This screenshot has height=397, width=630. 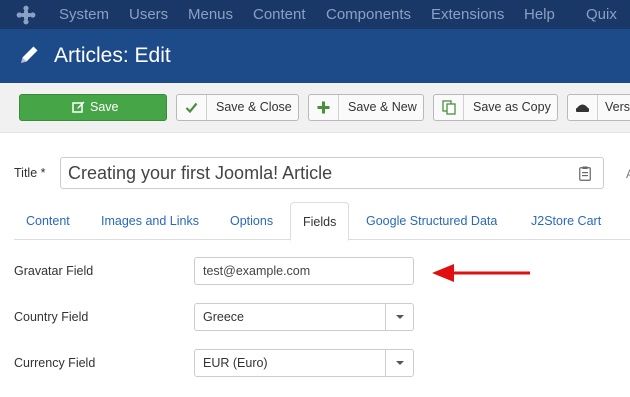 What do you see at coordinates (304, 317) in the screenshot?
I see `country-field-select: Greece` at bounding box center [304, 317].